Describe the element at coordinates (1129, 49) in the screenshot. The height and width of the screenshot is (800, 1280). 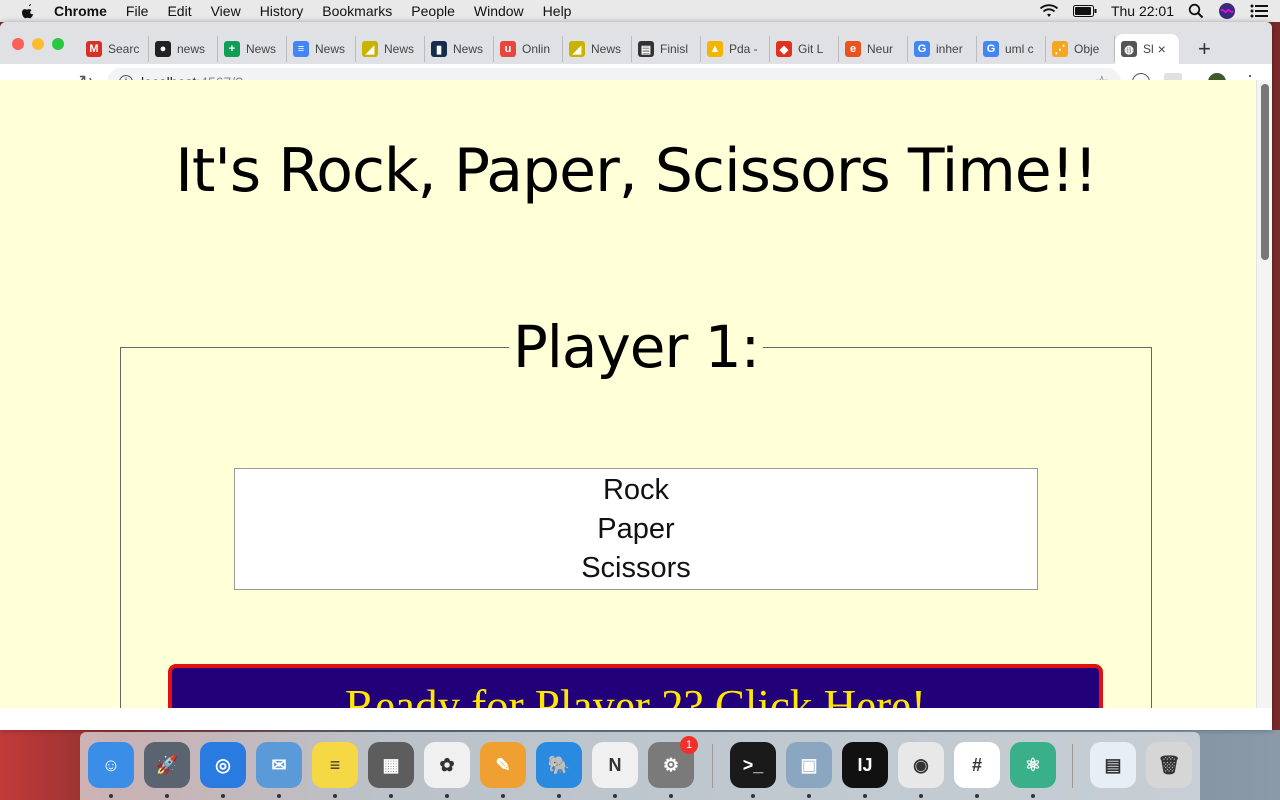
I see `globe-icon: ◍` at that location.